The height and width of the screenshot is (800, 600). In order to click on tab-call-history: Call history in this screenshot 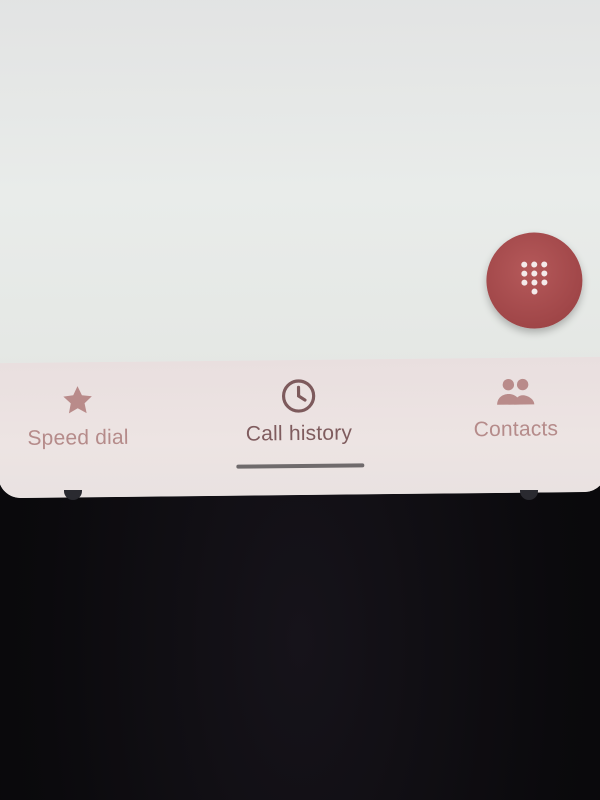, I will do `click(298, 417)`.